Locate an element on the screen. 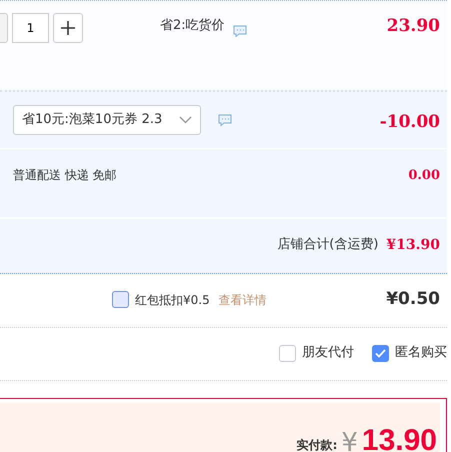  discount-amount: -10.00 is located at coordinates (410, 122).